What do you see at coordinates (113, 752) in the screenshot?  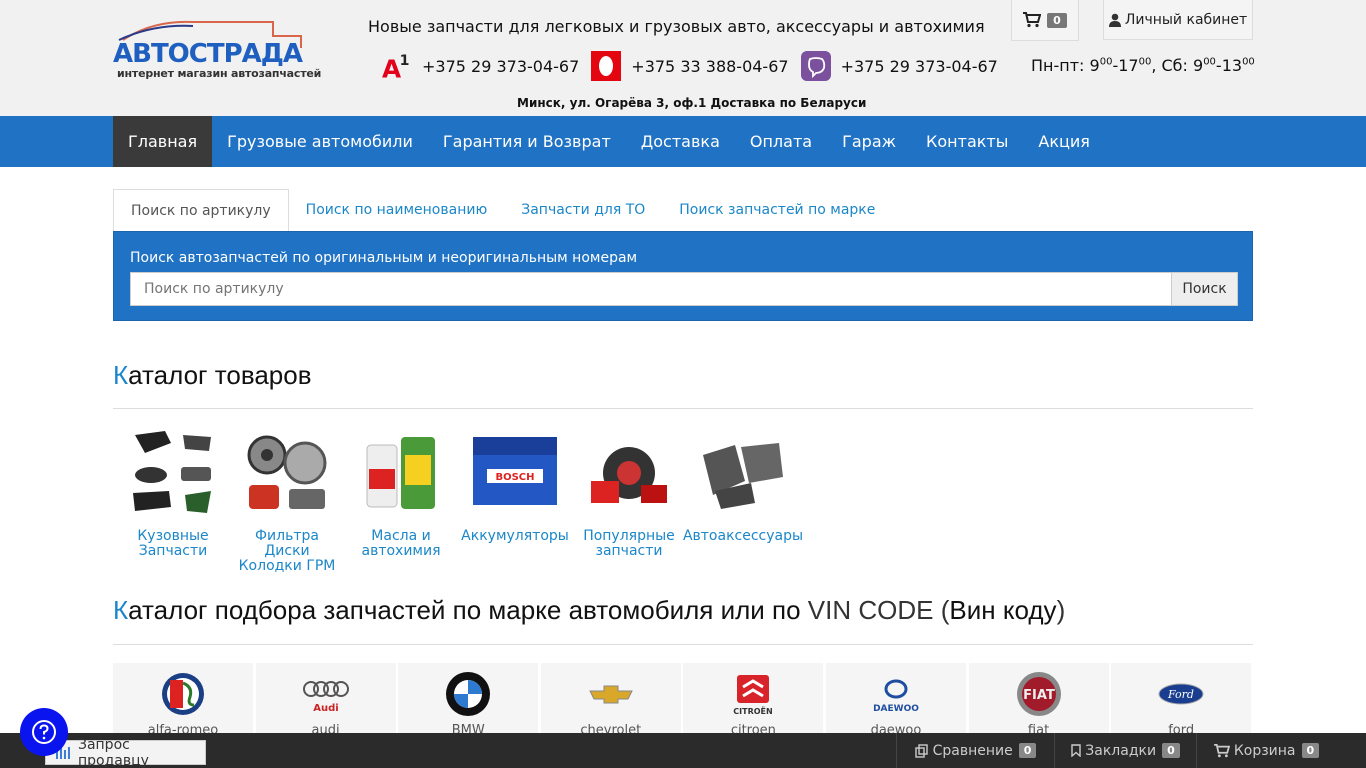 I see `seller-request-label: Запрос продавцу` at bounding box center [113, 752].